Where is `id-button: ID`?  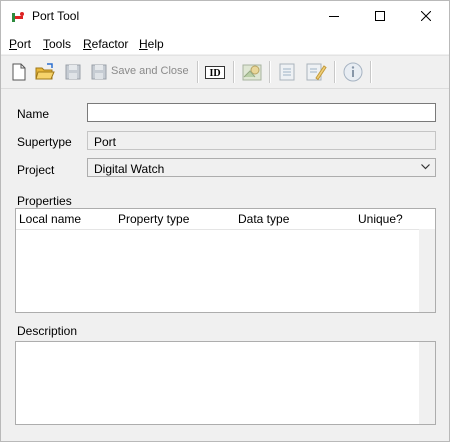
id-button: ID is located at coordinates (215, 72).